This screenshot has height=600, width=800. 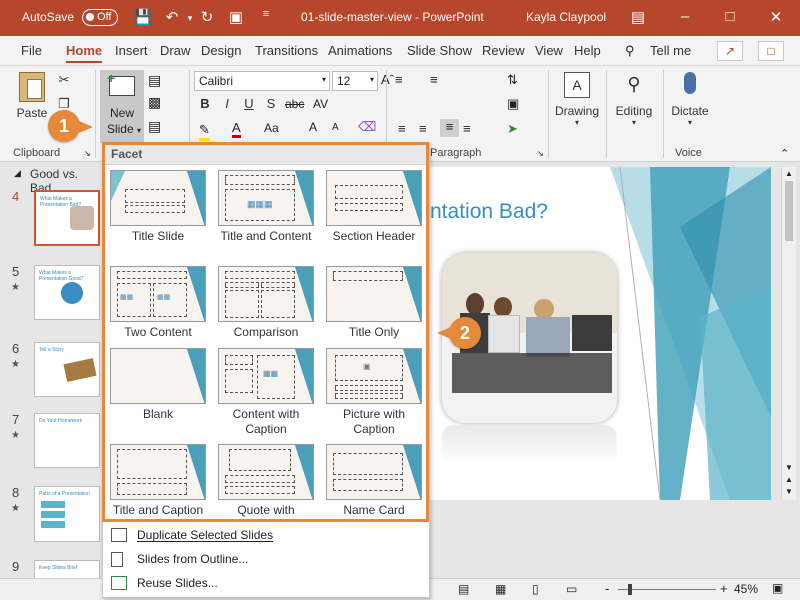 What do you see at coordinates (776, 17) in the screenshot?
I see `close-icon: ✕` at bounding box center [776, 17].